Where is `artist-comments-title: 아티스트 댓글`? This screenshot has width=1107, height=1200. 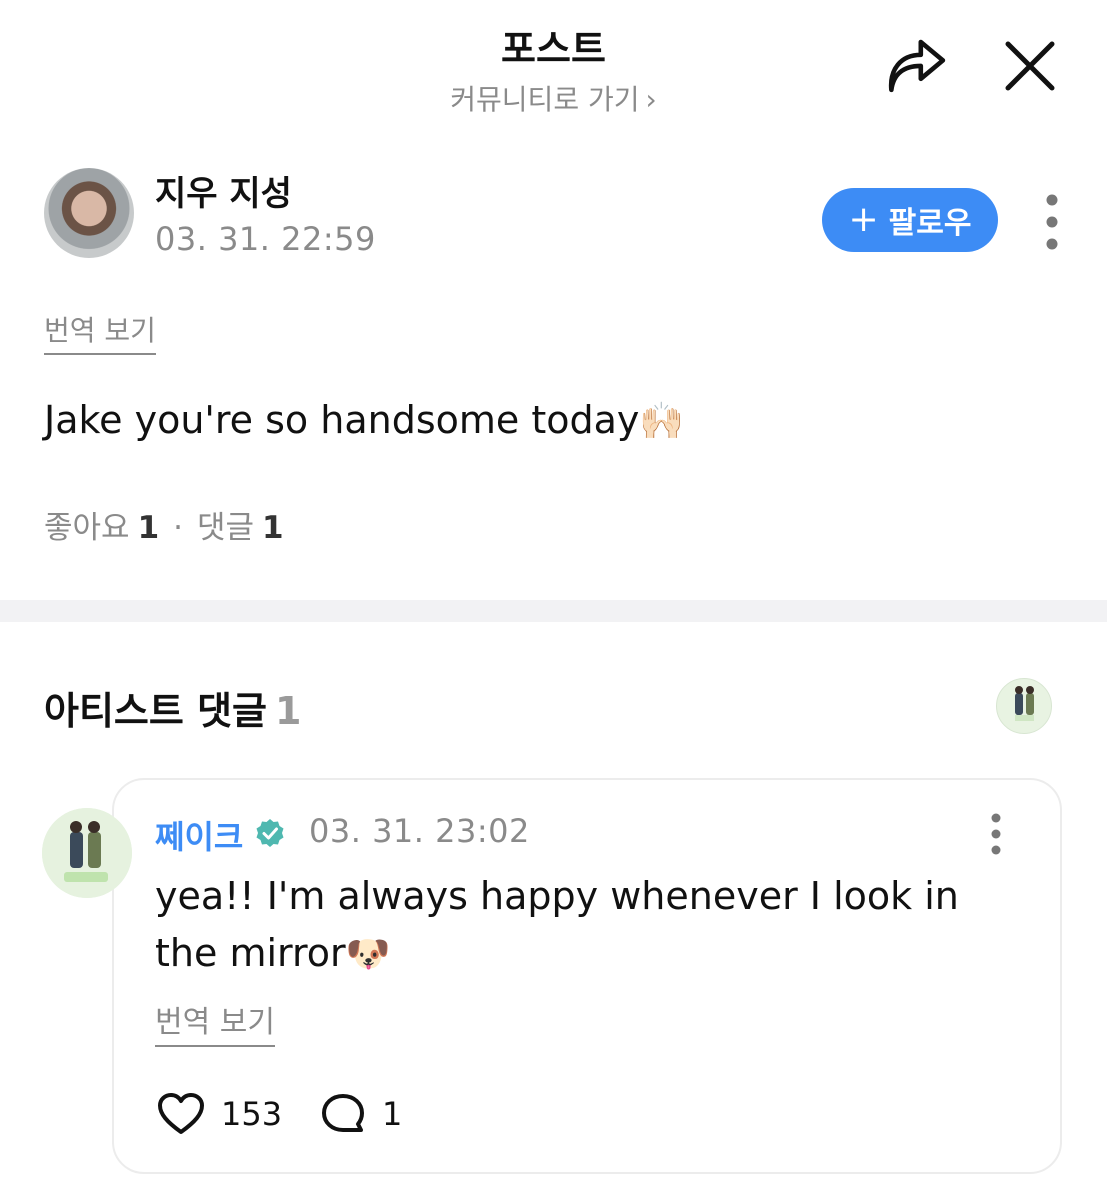
artist-comments-title: 아티스트 댓글 is located at coordinates (155, 711).